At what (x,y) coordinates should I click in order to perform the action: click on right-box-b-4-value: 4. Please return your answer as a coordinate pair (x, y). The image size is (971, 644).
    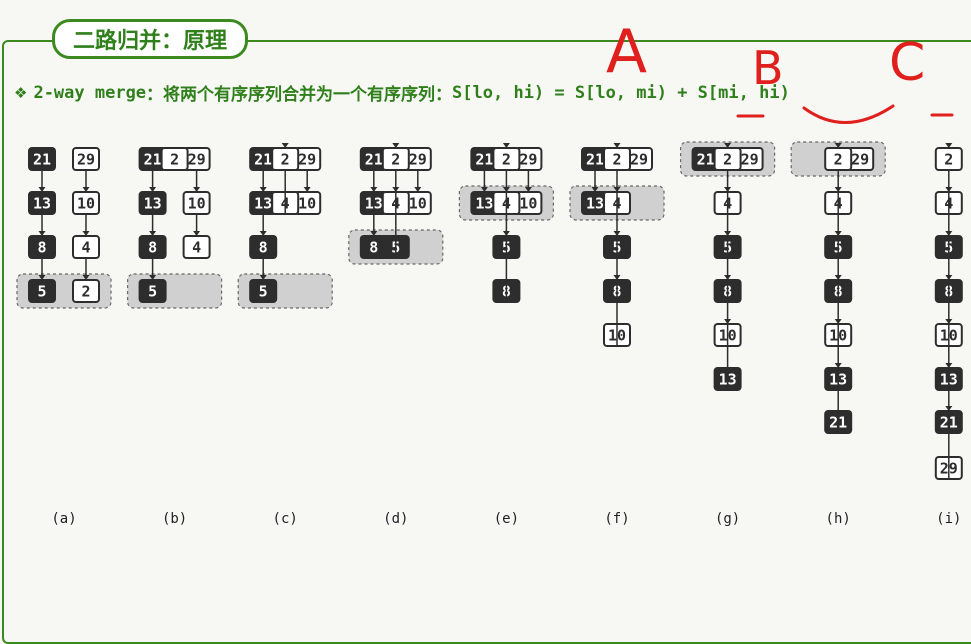
    Looking at the image, I should click on (196, 248).